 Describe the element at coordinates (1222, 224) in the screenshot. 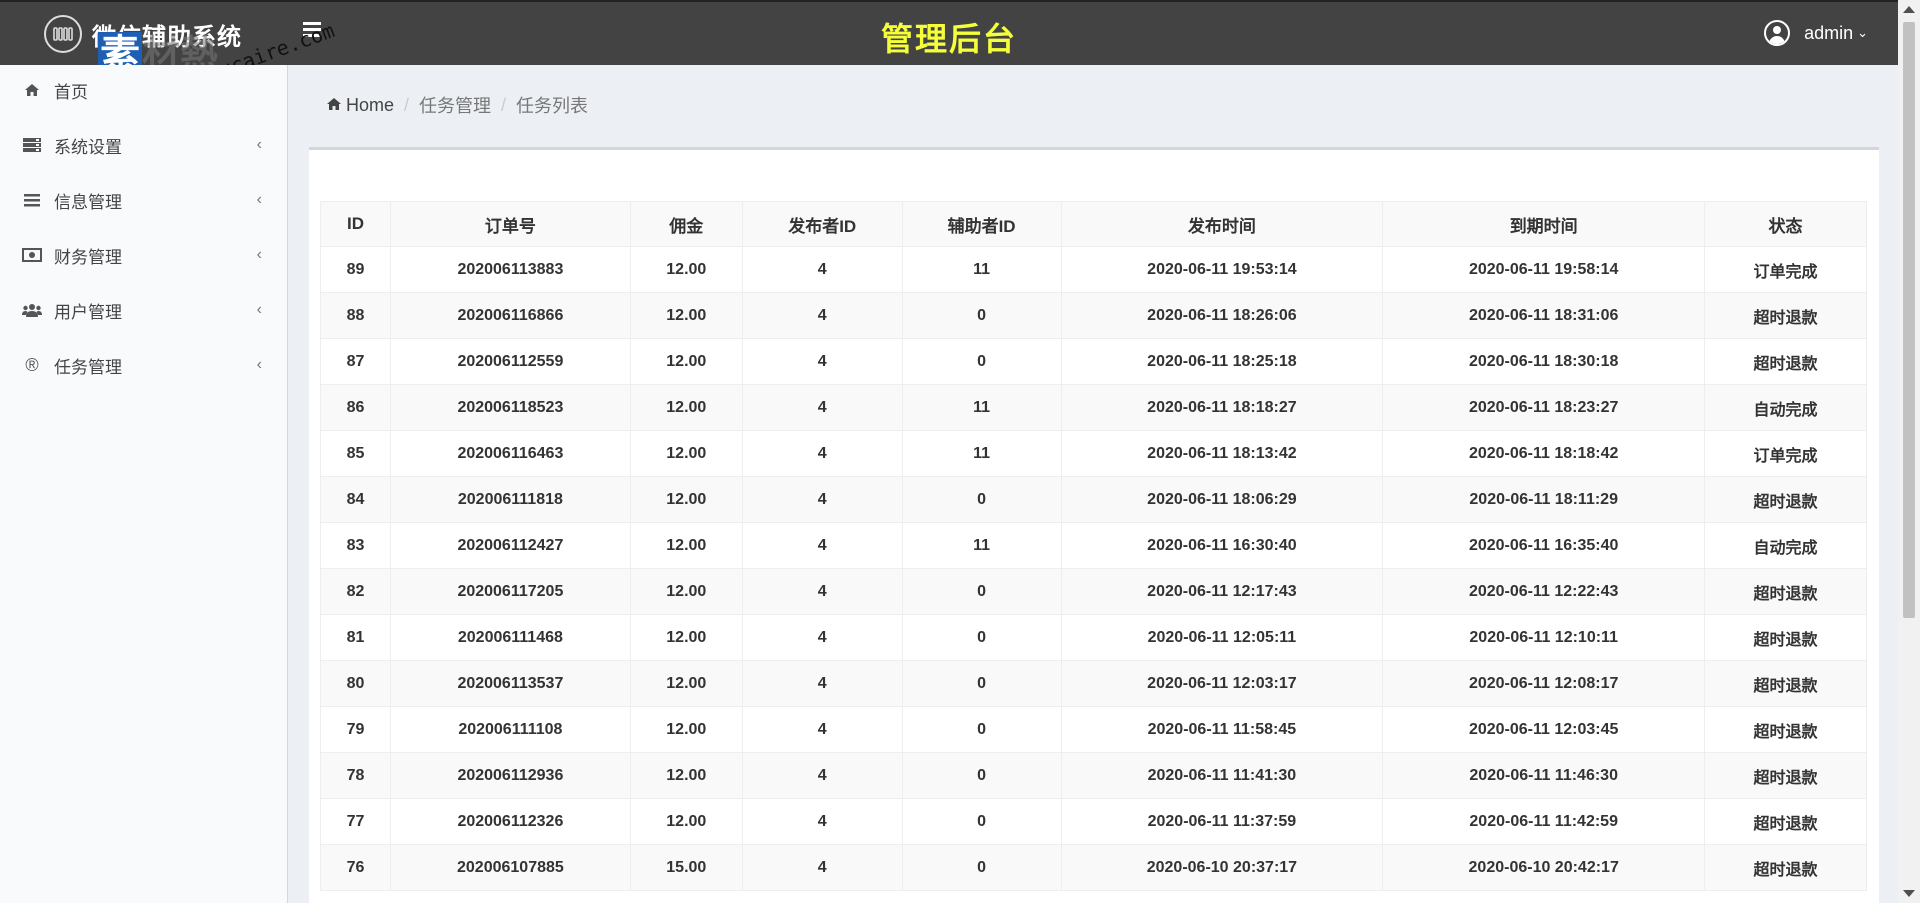

I see `column-header-publish-time: 发布时间` at that location.